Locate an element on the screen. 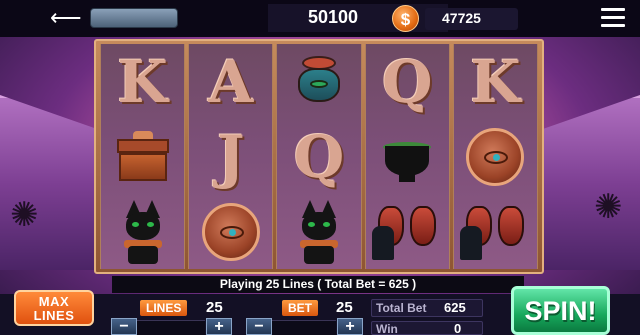 The image size is (640, 335). spin-button: SPIN! is located at coordinates (560, 310).